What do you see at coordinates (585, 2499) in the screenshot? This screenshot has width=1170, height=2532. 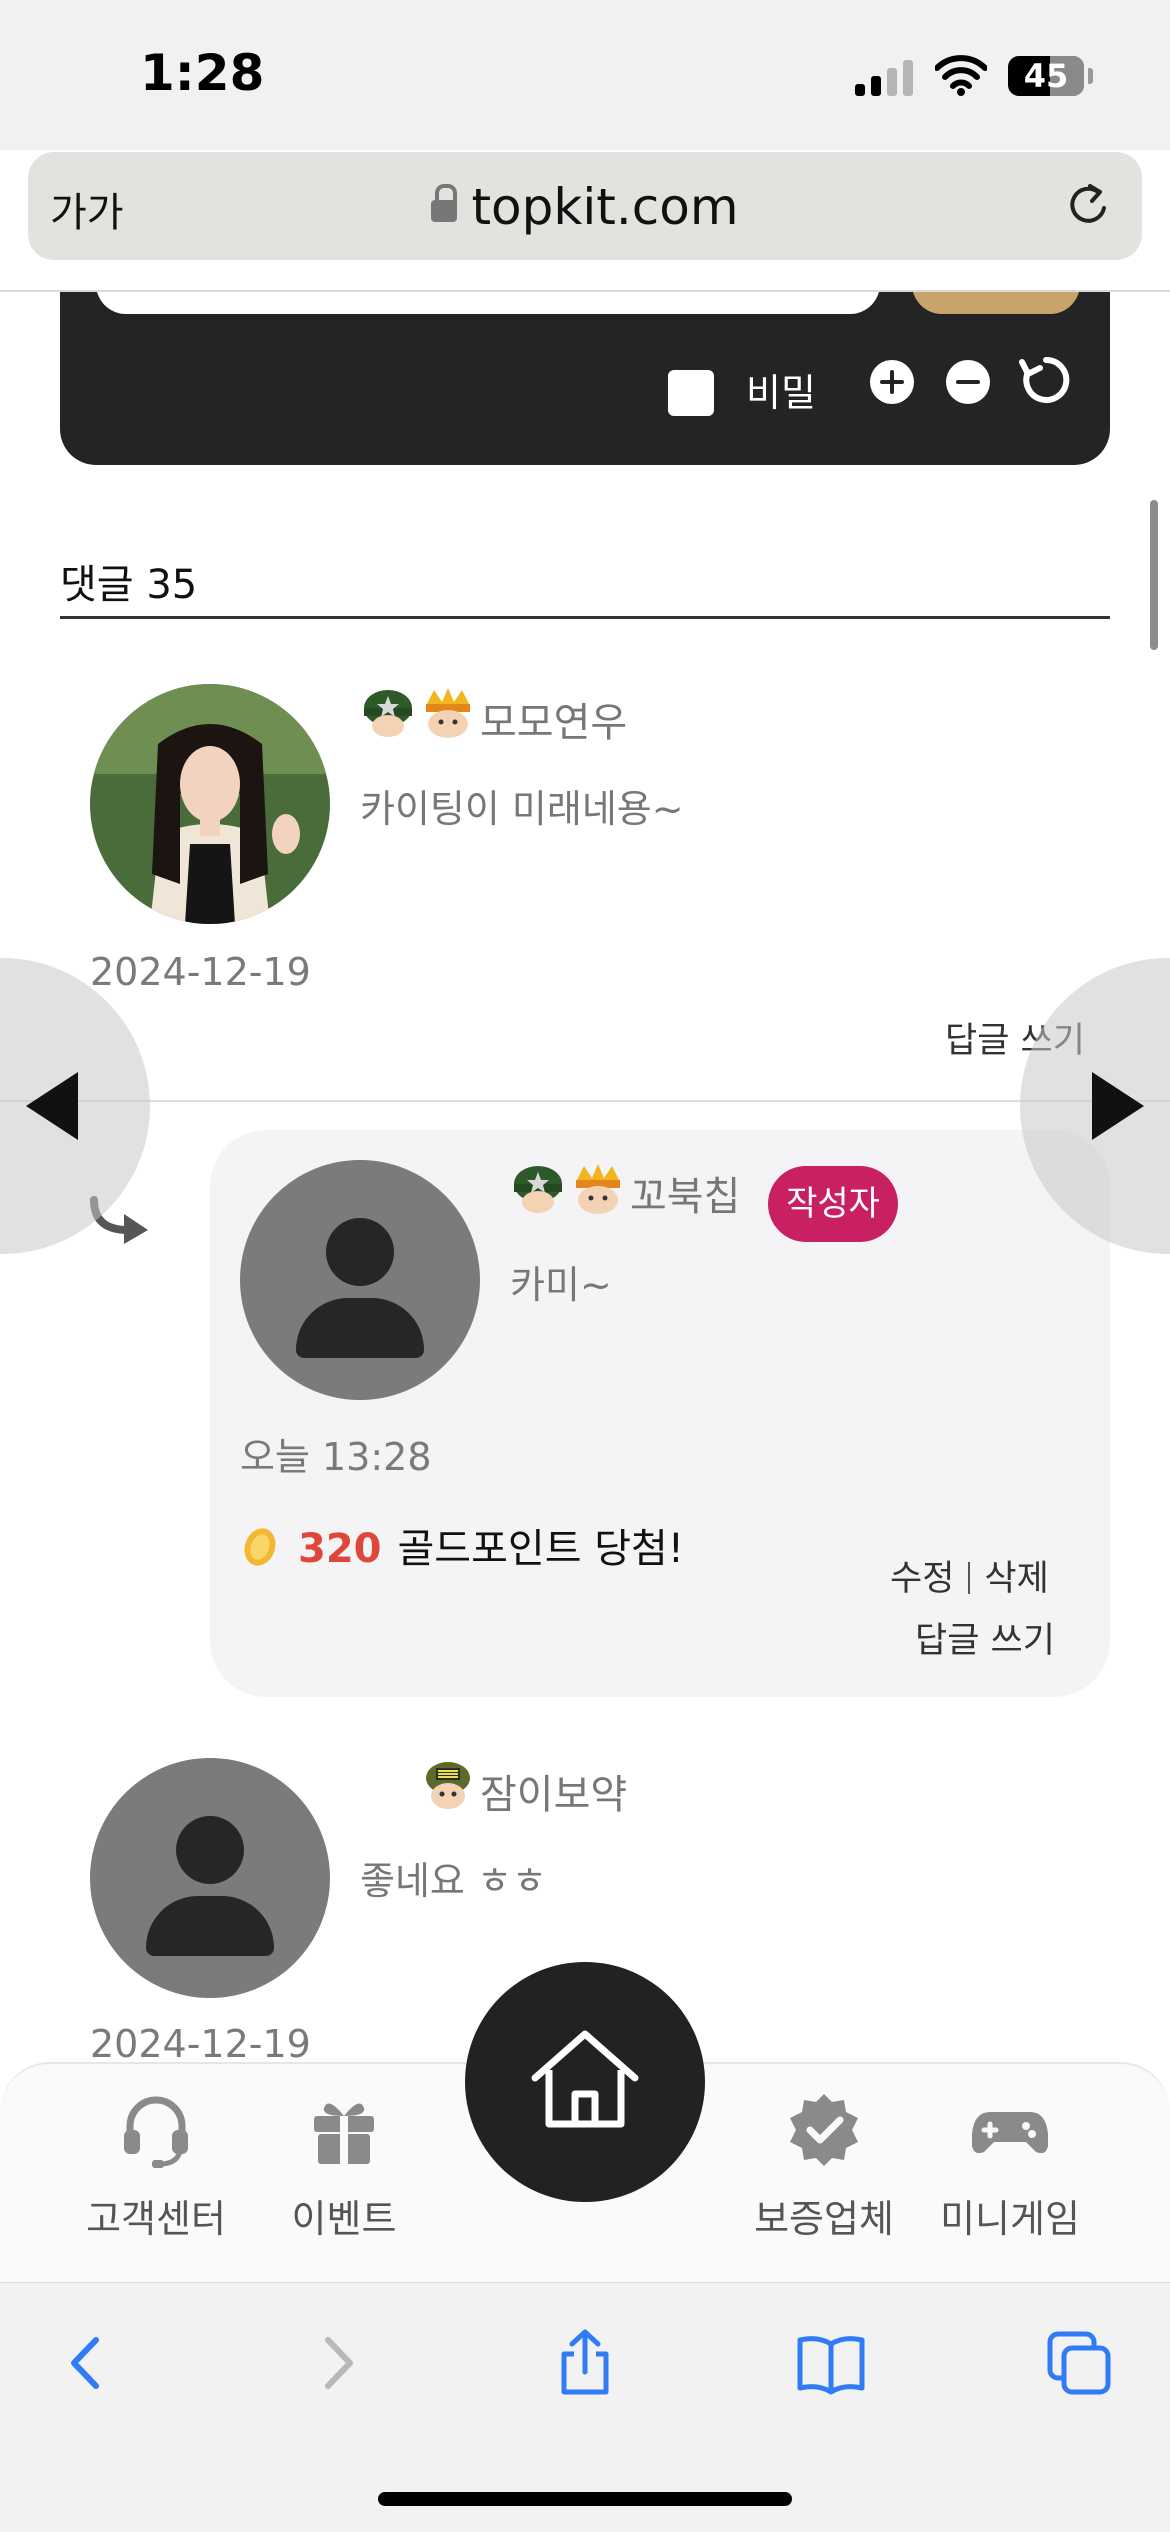 I see `home-indicator` at bounding box center [585, 2499].